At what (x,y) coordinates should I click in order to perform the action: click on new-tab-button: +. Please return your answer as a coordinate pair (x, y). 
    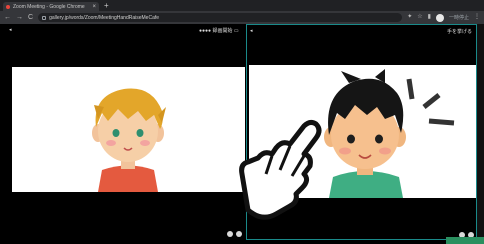
    Looking at the image, I should click on (106, 5).